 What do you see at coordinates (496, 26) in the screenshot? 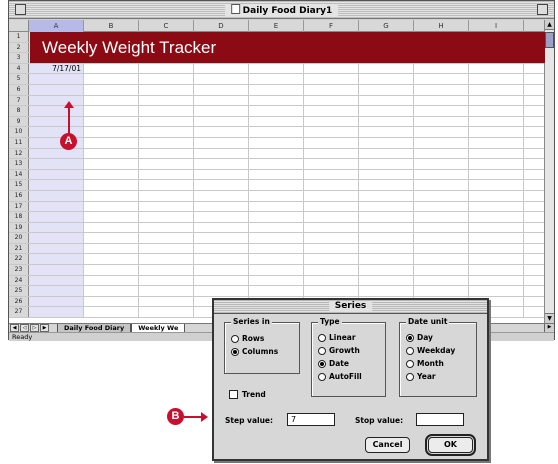
I see `column-header-i: I` at bounding box center [496, 26].